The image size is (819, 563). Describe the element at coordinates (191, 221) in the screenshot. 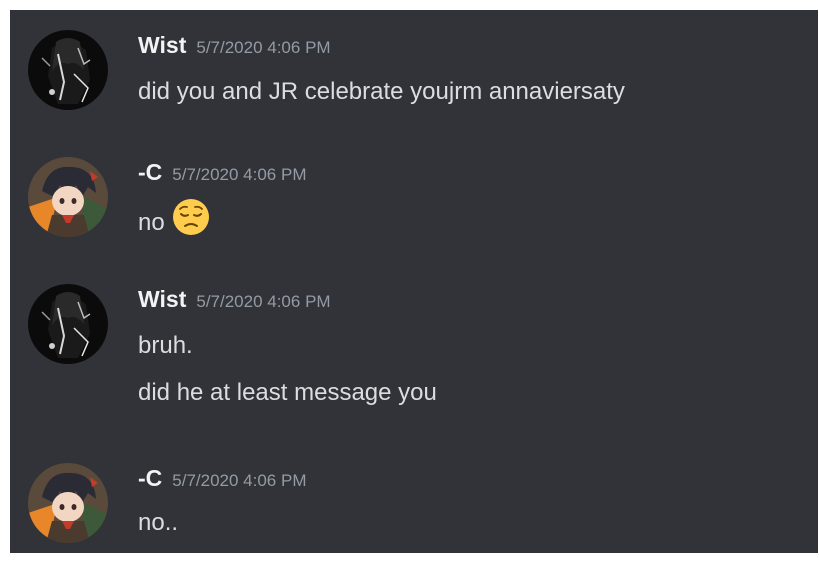

I see `pensive-face-emoji-icon` at that location.